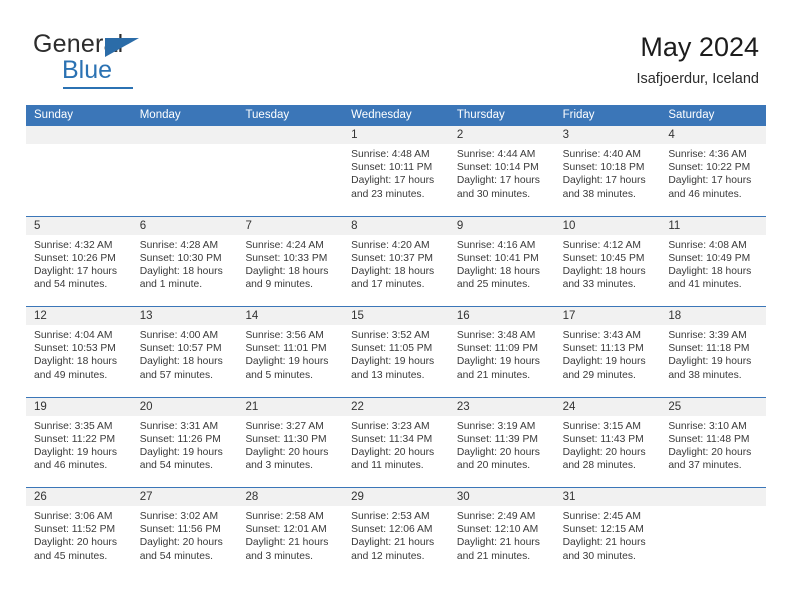 This screenshot has height=612, width=792. What do you see at coordinates (184, 497) in the screenshot?
I see `day-number: 27` at bounding box center [184, 497].